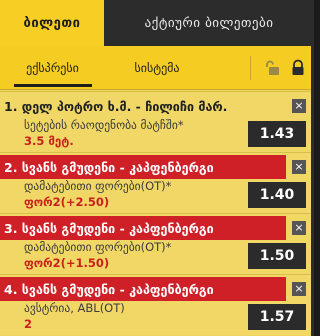 The height and width of the screenshot is (336, 320). I want to click on bet-selection: ფორ2(+1.50), so click(67, 263).